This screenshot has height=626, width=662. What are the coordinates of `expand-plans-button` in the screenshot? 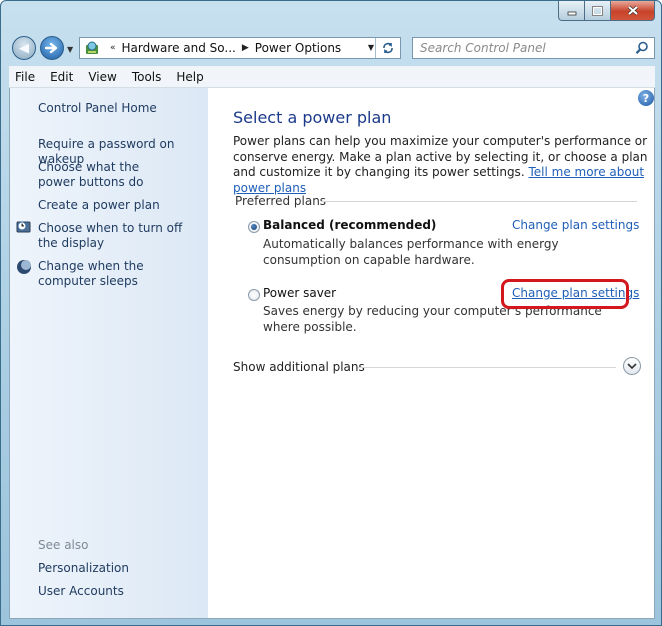 It's located at (632, 366).